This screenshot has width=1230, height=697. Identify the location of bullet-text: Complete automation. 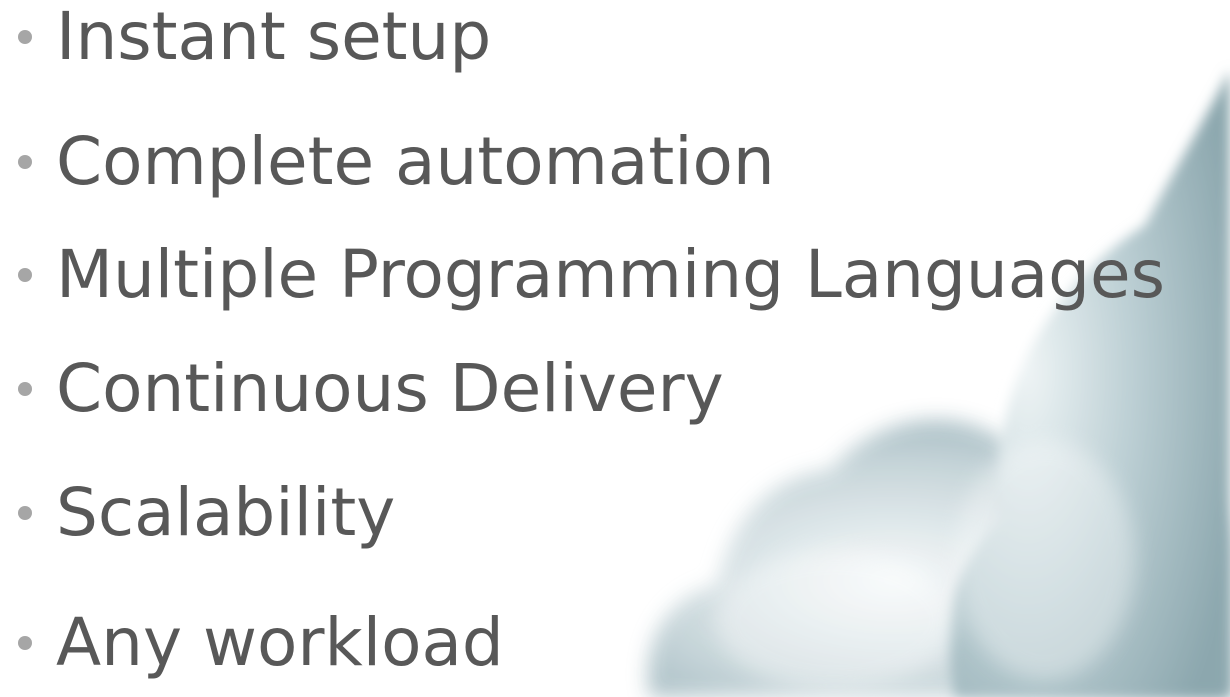
(415, 161).